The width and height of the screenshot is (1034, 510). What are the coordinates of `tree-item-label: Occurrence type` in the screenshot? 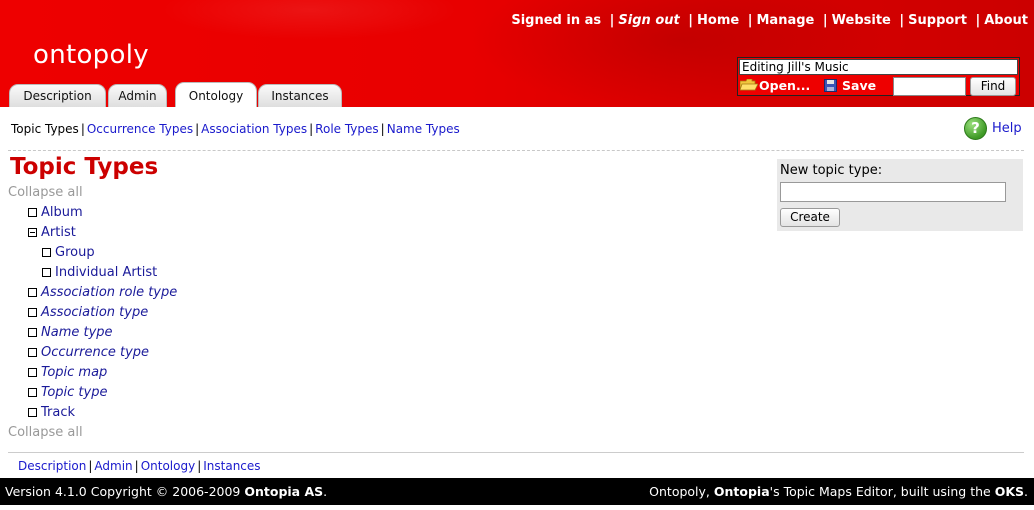 It's located at (95, 352).